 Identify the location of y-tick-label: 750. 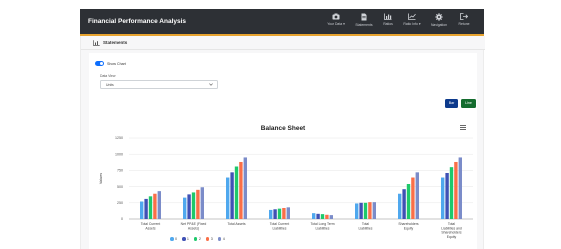
(120, 171).